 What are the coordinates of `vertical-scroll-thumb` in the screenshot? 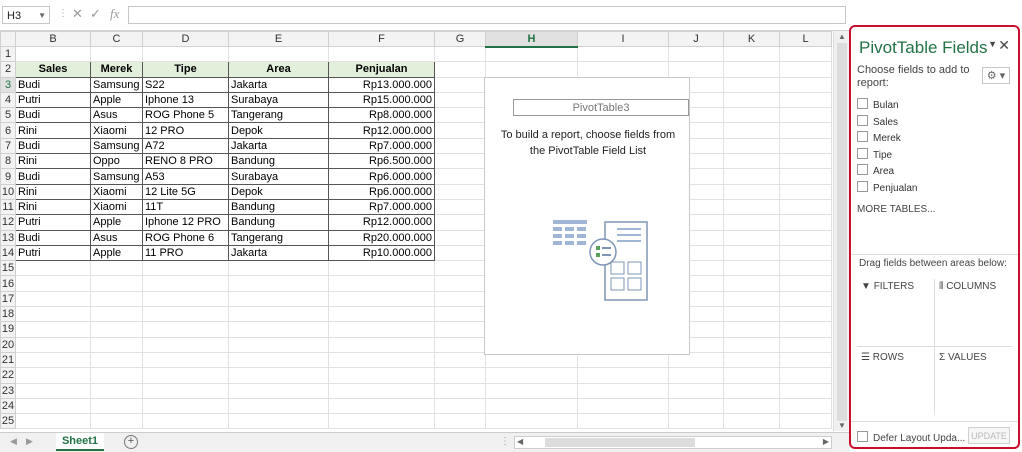 It's located at (842, 232).